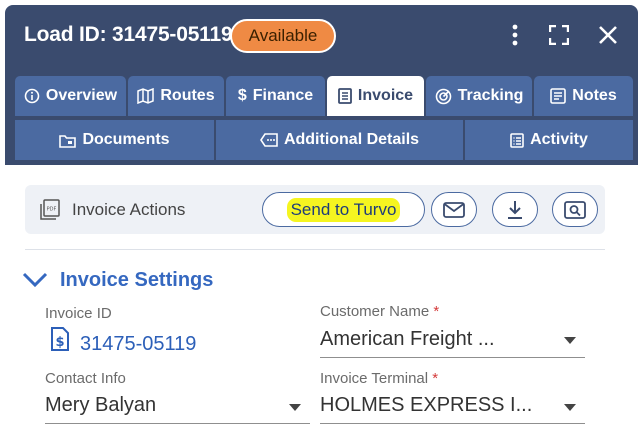 The image size is (643, 426). I want to click on tab-label: Tracking, so click(490, 95).